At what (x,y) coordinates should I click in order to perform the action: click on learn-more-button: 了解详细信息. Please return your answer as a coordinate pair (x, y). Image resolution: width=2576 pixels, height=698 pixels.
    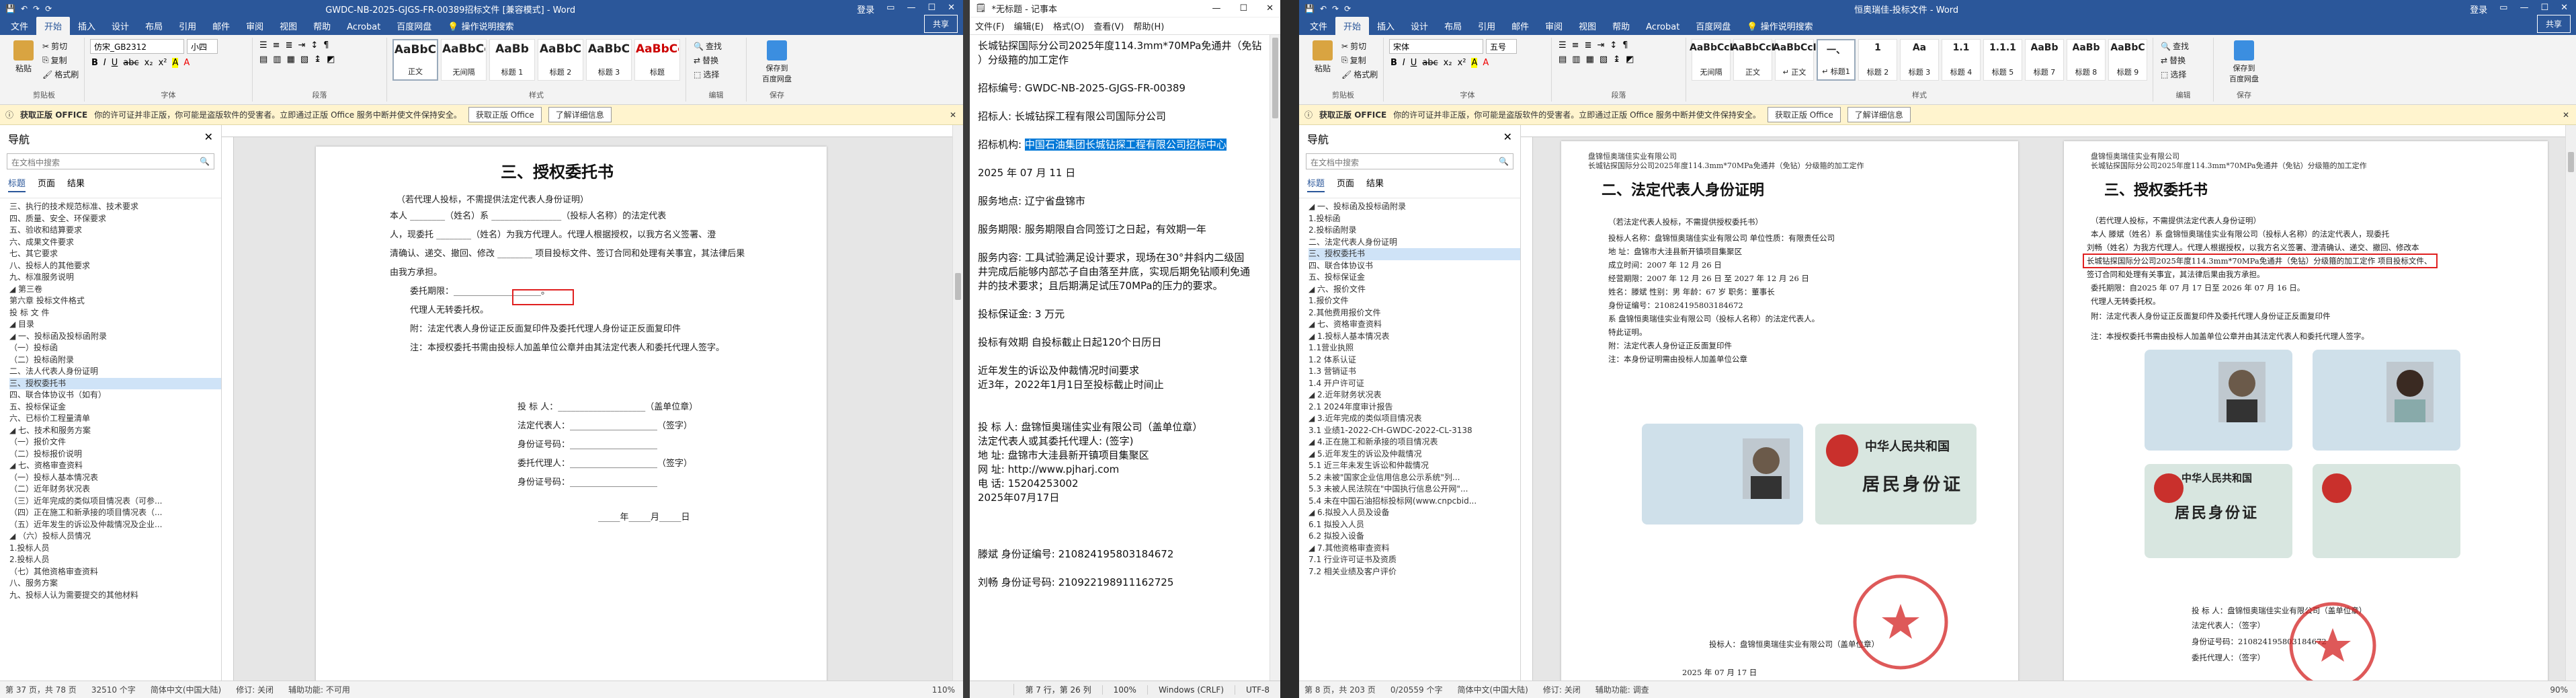
    Looking at the image, I should click on (1879, 114).